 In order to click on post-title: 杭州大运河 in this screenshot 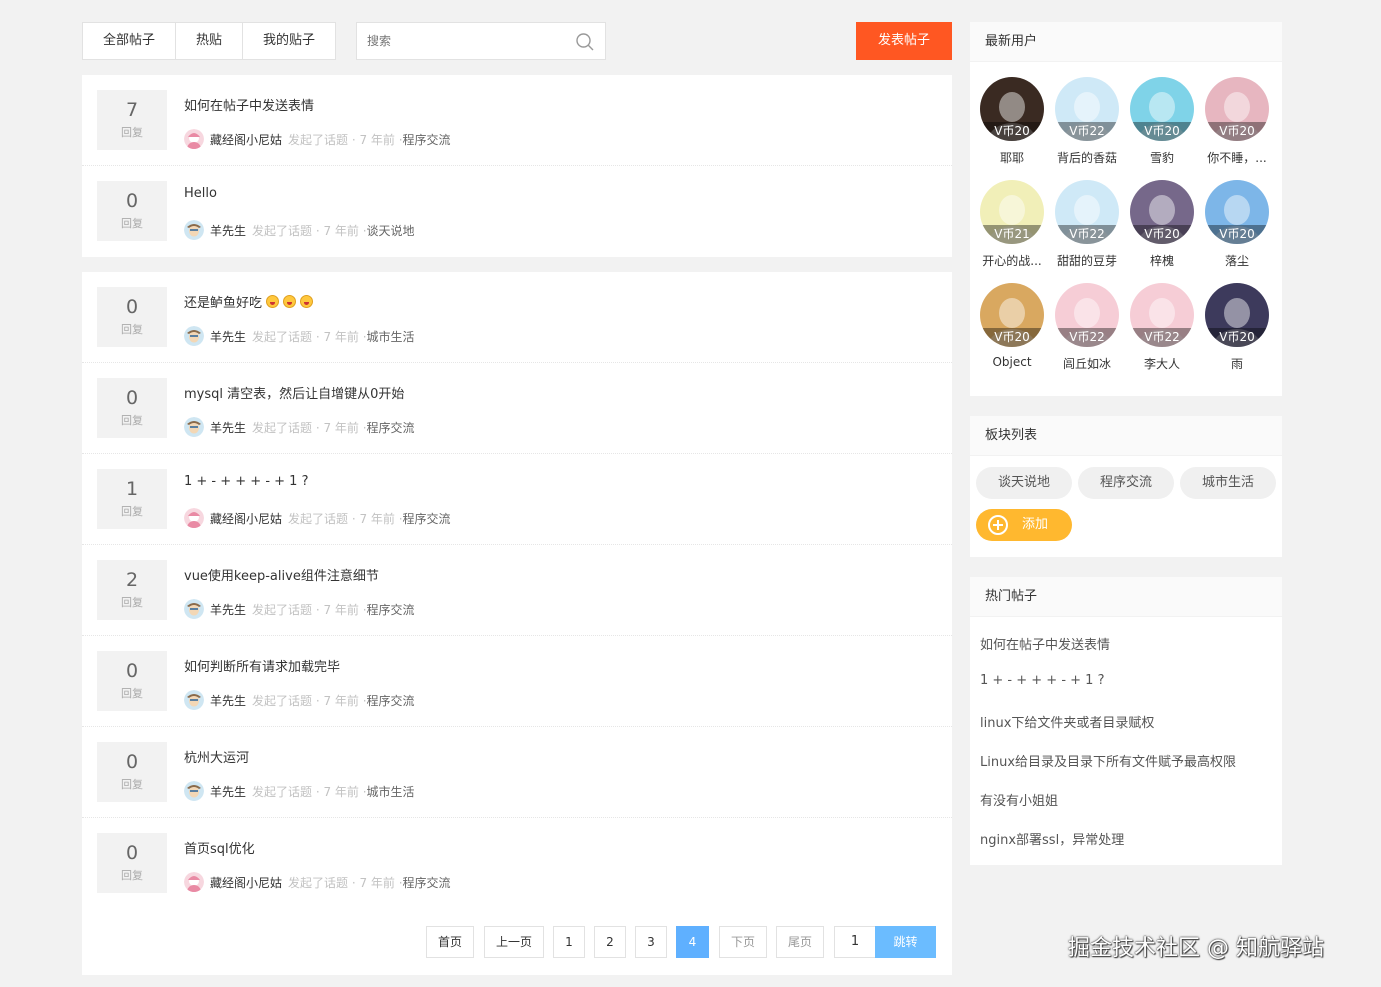, I will do `click(216, 756)`.